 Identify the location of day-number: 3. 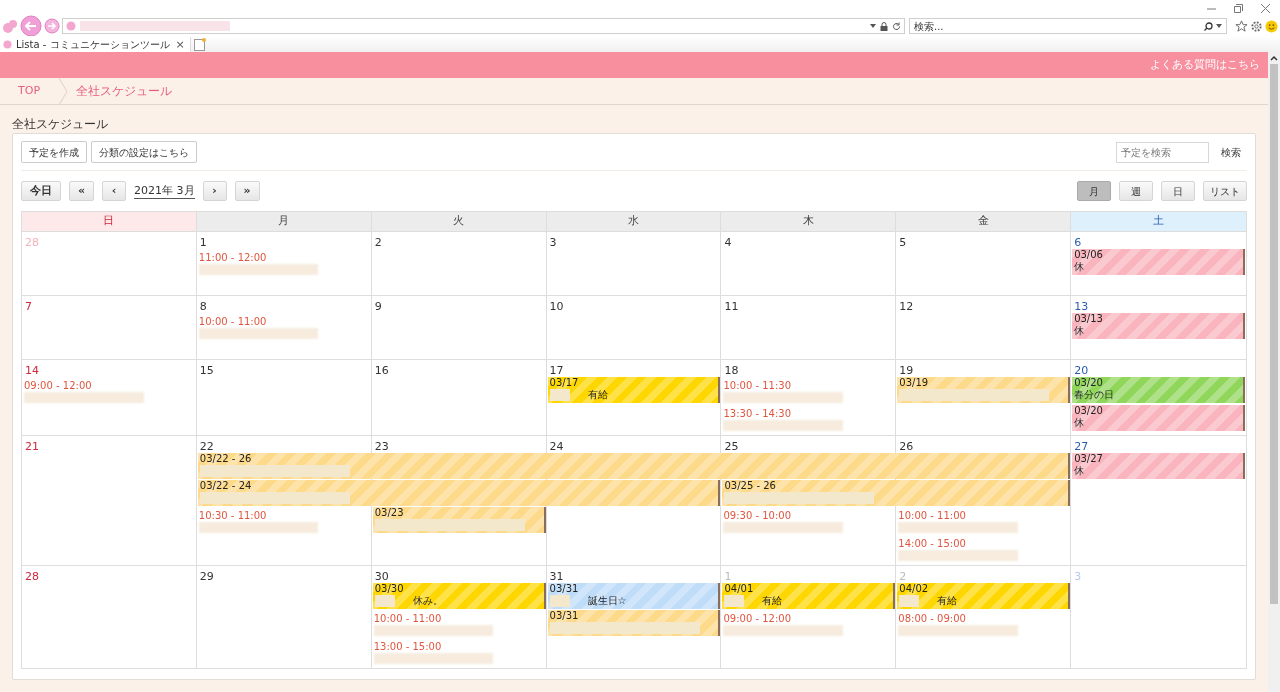
(1078, 576).